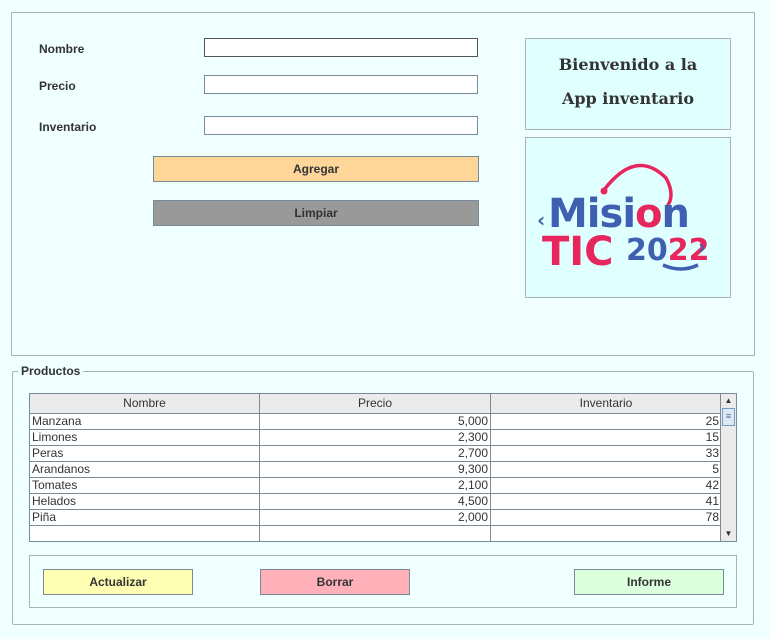 The image size is (770, 639). What do you see at coordinates (316, 213) in the screenshot?
I see `limpiar-button: Limpiar` at bounding box center [316, 213].